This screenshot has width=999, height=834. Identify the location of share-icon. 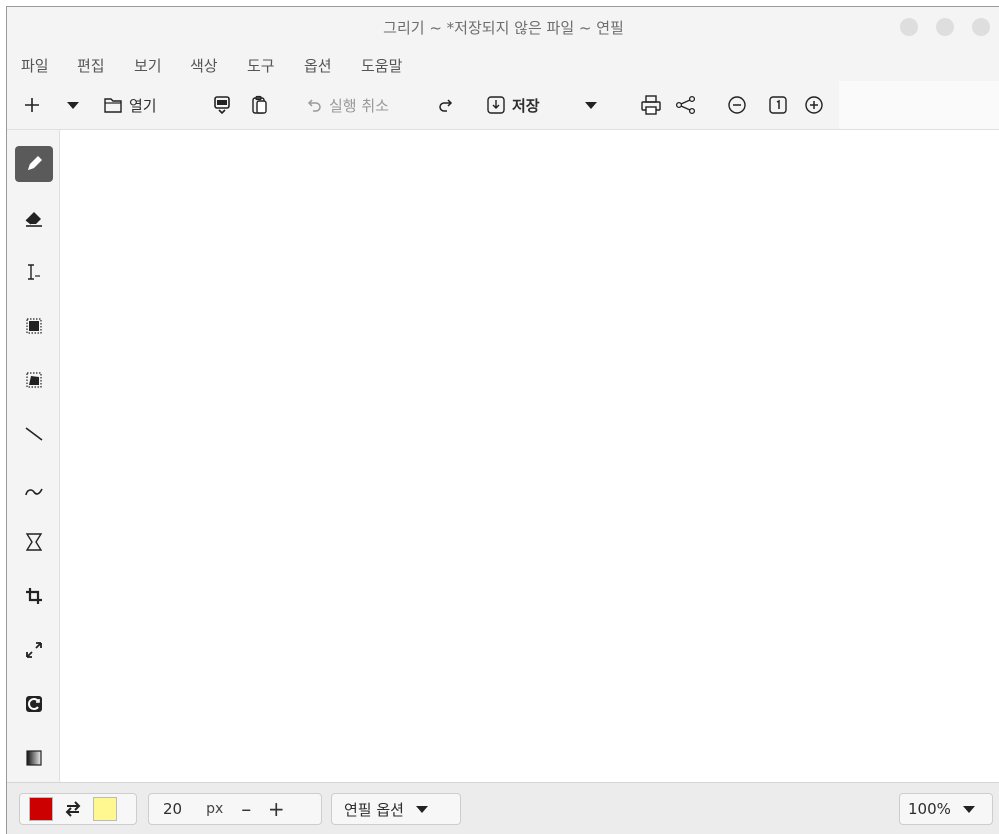
(685, 105).